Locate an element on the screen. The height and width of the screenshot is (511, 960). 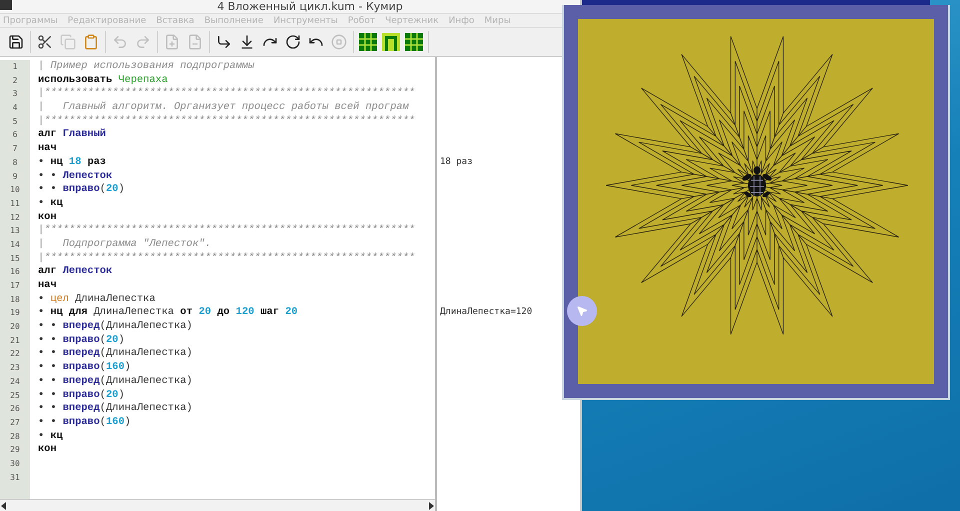
menu-item: Миры is located at coordinates (497, 21).